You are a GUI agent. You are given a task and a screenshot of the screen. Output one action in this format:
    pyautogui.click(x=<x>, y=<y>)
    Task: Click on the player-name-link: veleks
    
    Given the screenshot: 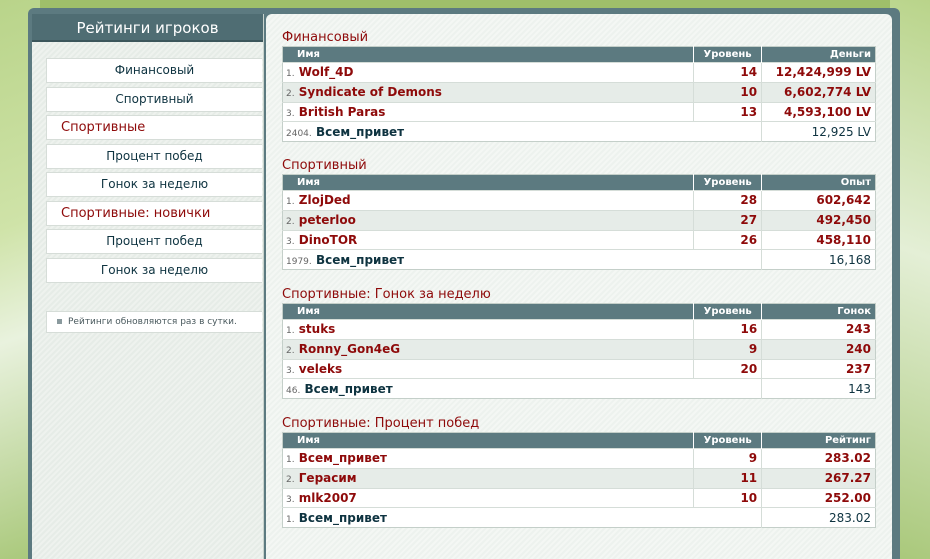 What is the action you would take?
    pyautogui.click(x=320, y=369)
    